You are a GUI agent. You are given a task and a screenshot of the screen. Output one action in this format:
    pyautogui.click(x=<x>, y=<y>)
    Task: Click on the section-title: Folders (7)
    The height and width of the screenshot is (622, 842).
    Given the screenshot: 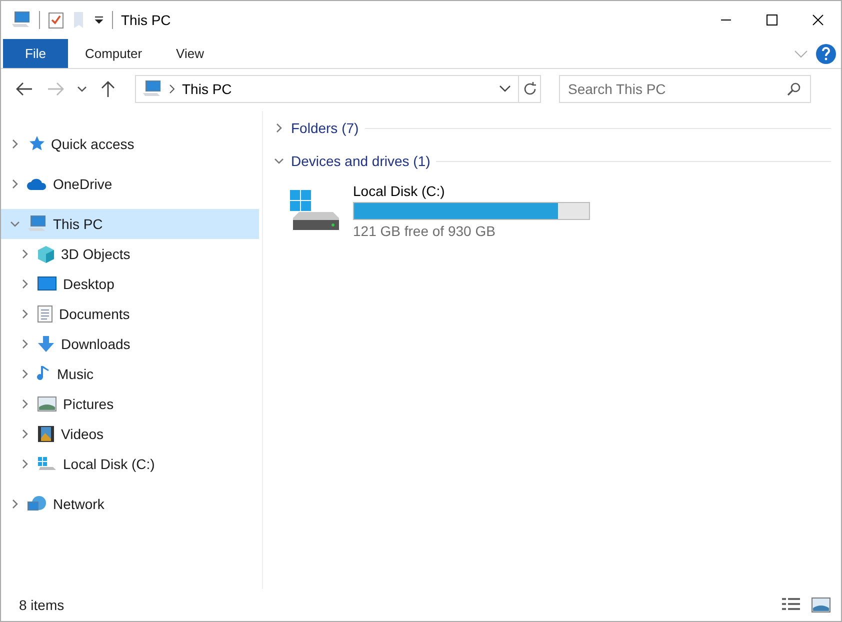 What is the action you would take?
    pyautogui.click(x=325, y=128)
    